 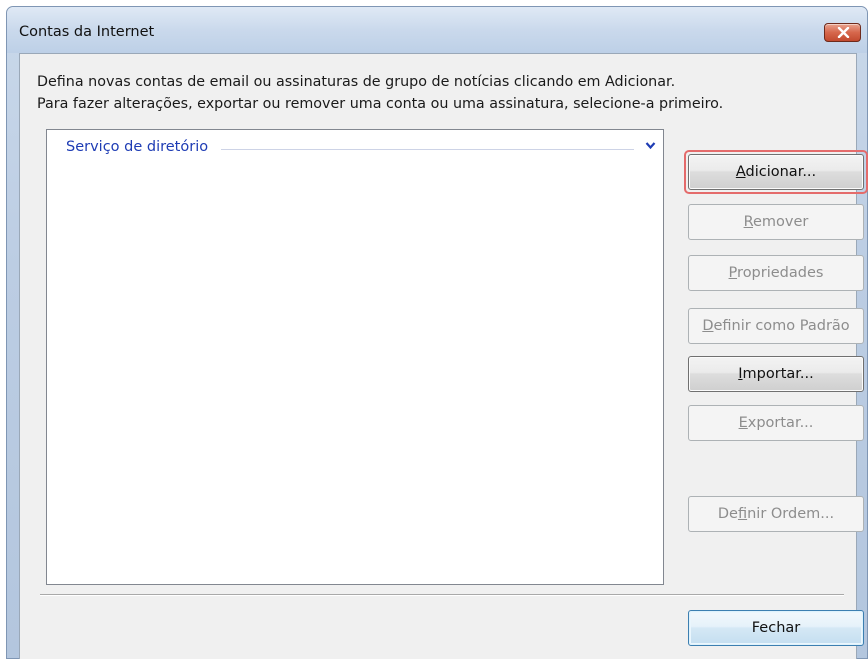 I want to click on close-icon, so click(x=843, y=32).